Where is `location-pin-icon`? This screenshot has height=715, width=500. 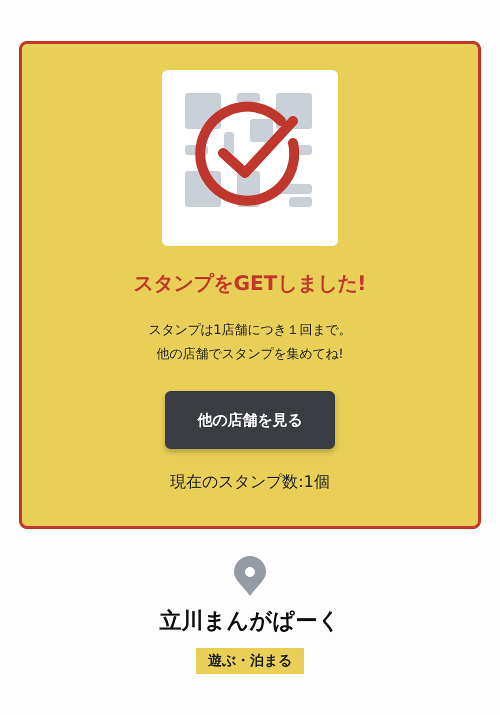
location-pin-icon is located at coordinates (250, 576).